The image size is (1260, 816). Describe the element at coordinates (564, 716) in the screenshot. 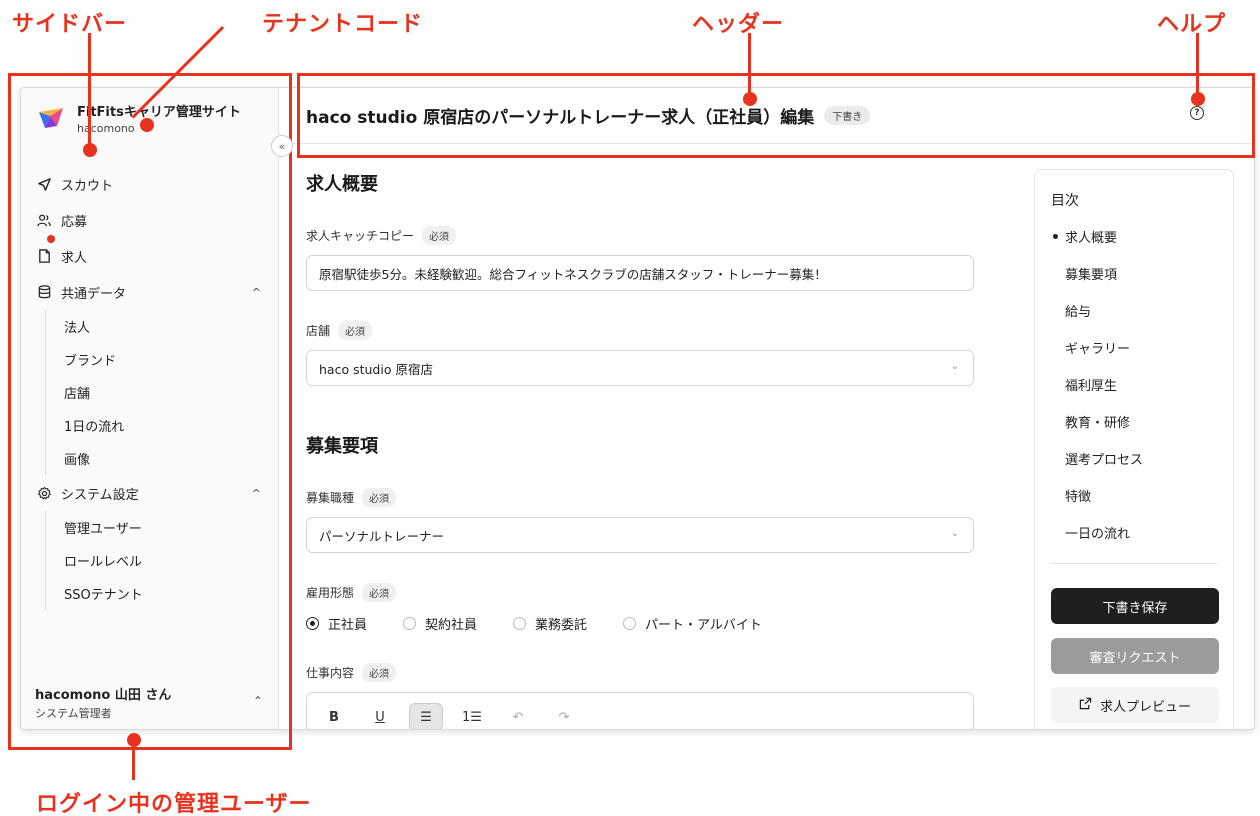

I see `redo-button: ↷` at that location.